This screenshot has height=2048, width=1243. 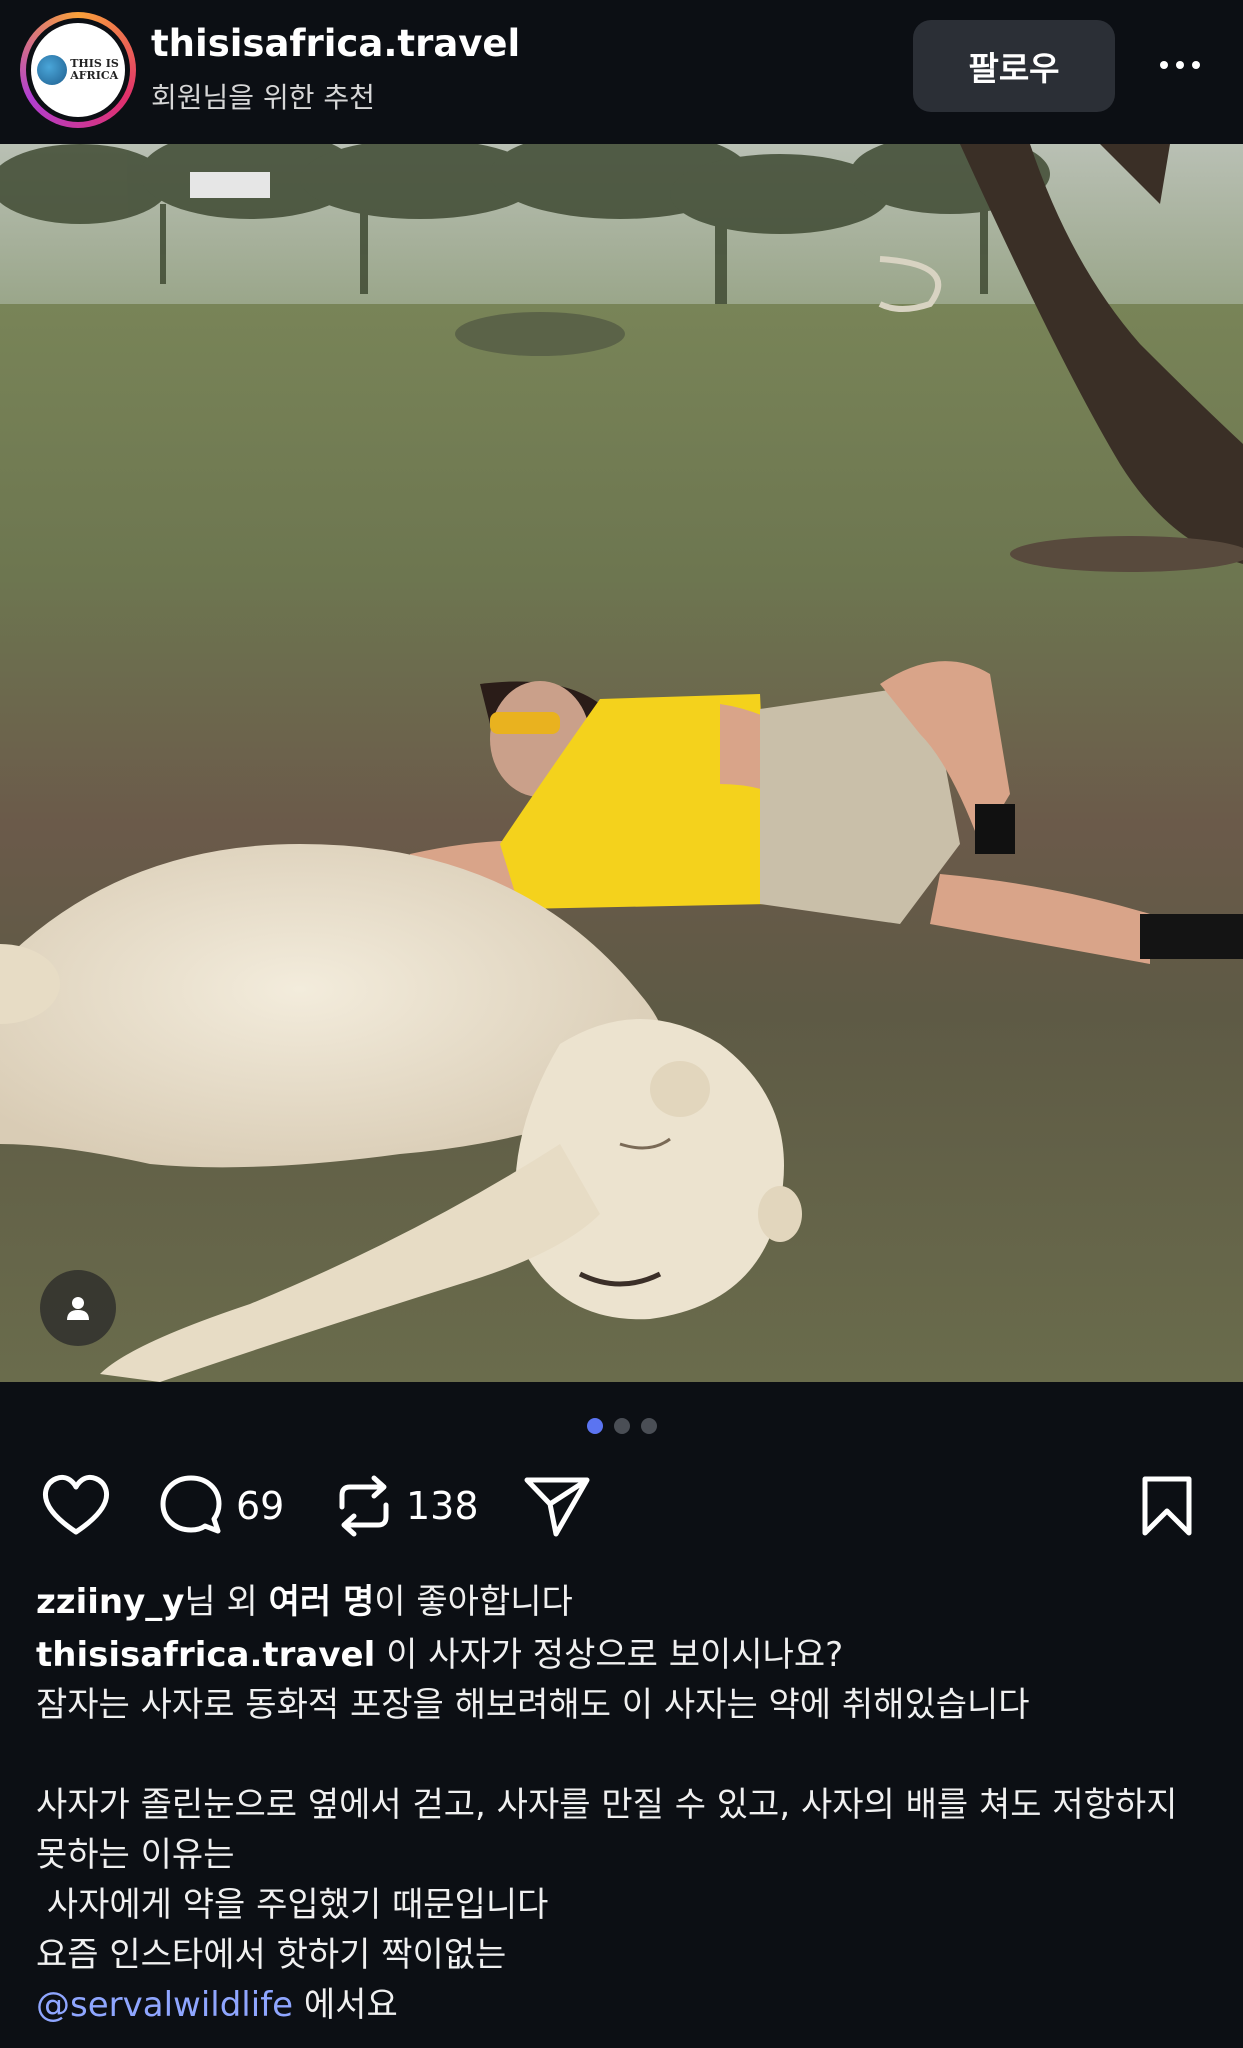 I want to click on likes-summary: zziiny_y님 외 여러 명이 좋아합니다, so click(x=304, y=1598).